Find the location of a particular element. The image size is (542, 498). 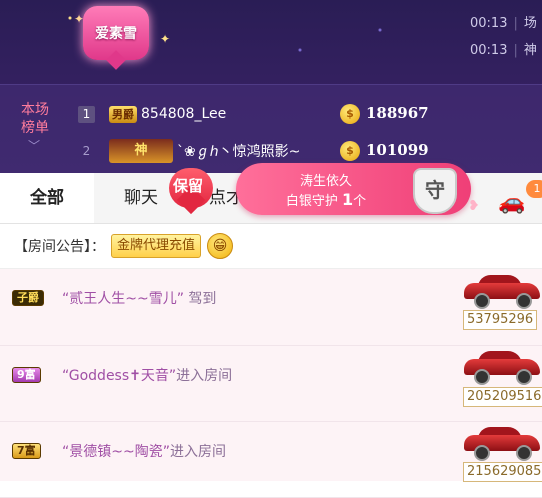

top-right-info: 00:13 | 场 00:13 | 神 is located at coordinates (503, 37).